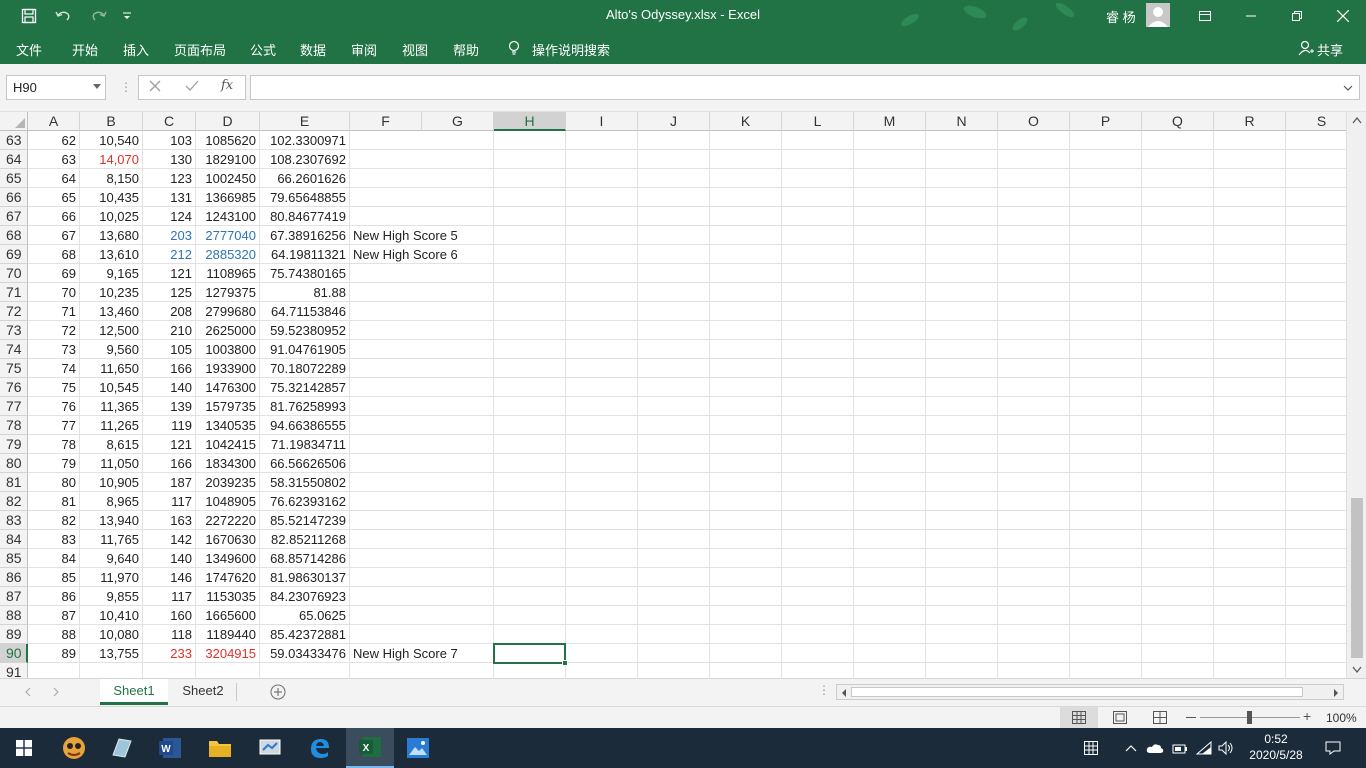  What do you see at coordinates (56, 692) in the screenshot?
I see `sheet-scroll-right-icon` at bounding box center [56, 692].